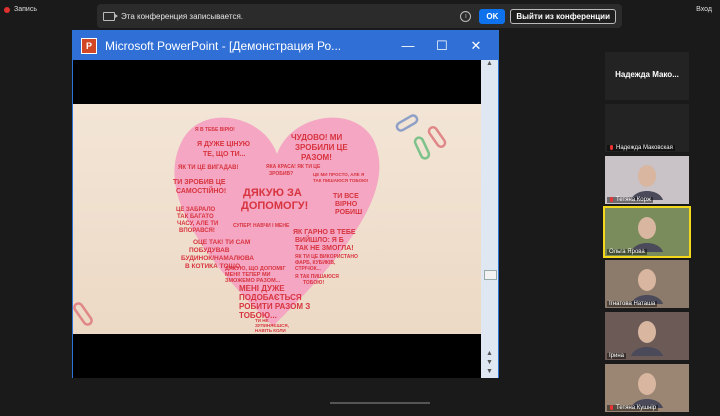  I want to click on heart-phrase: МЕНІ ДУЖЕ, so click(262, 288).